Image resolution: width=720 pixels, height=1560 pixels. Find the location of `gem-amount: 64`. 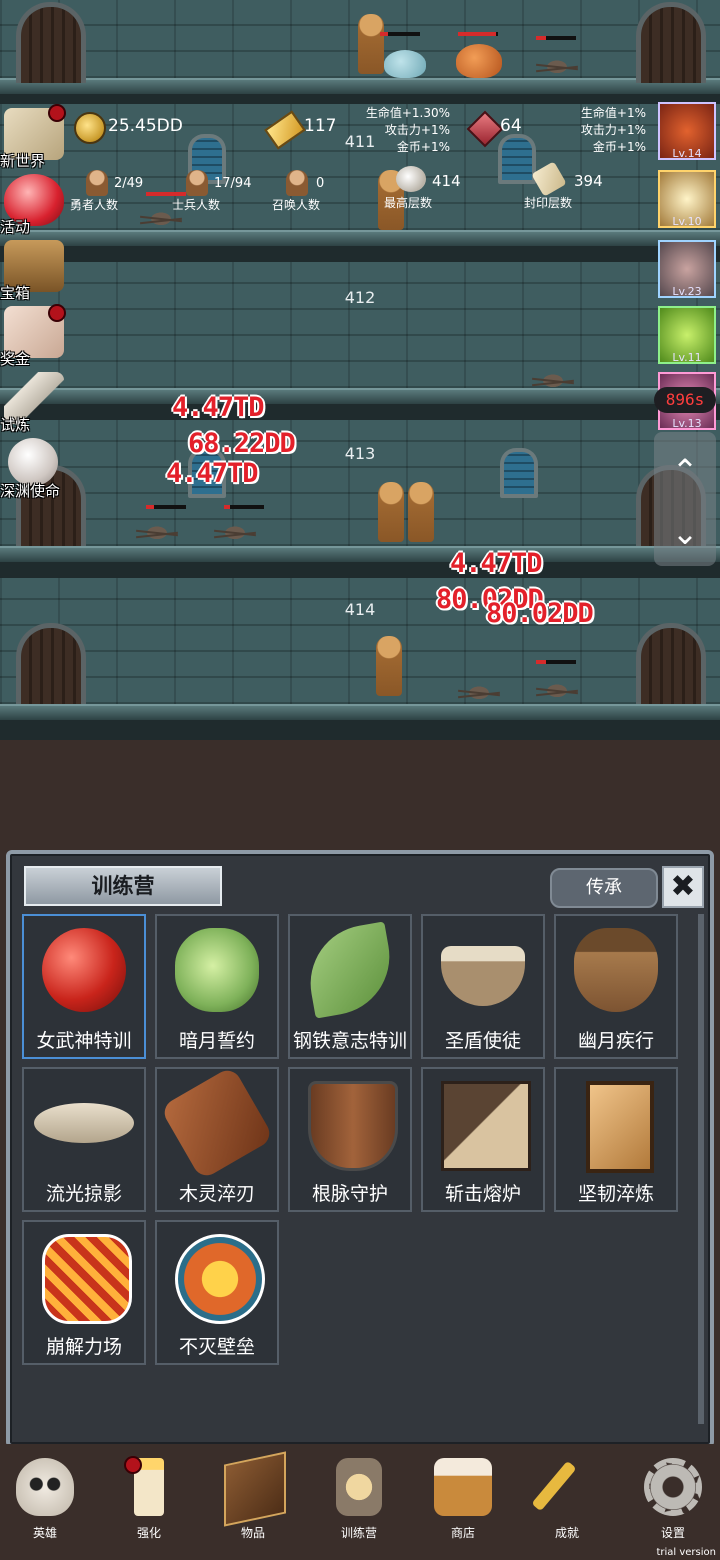

gem-amount: 64 is located at coordinates (511, 126).